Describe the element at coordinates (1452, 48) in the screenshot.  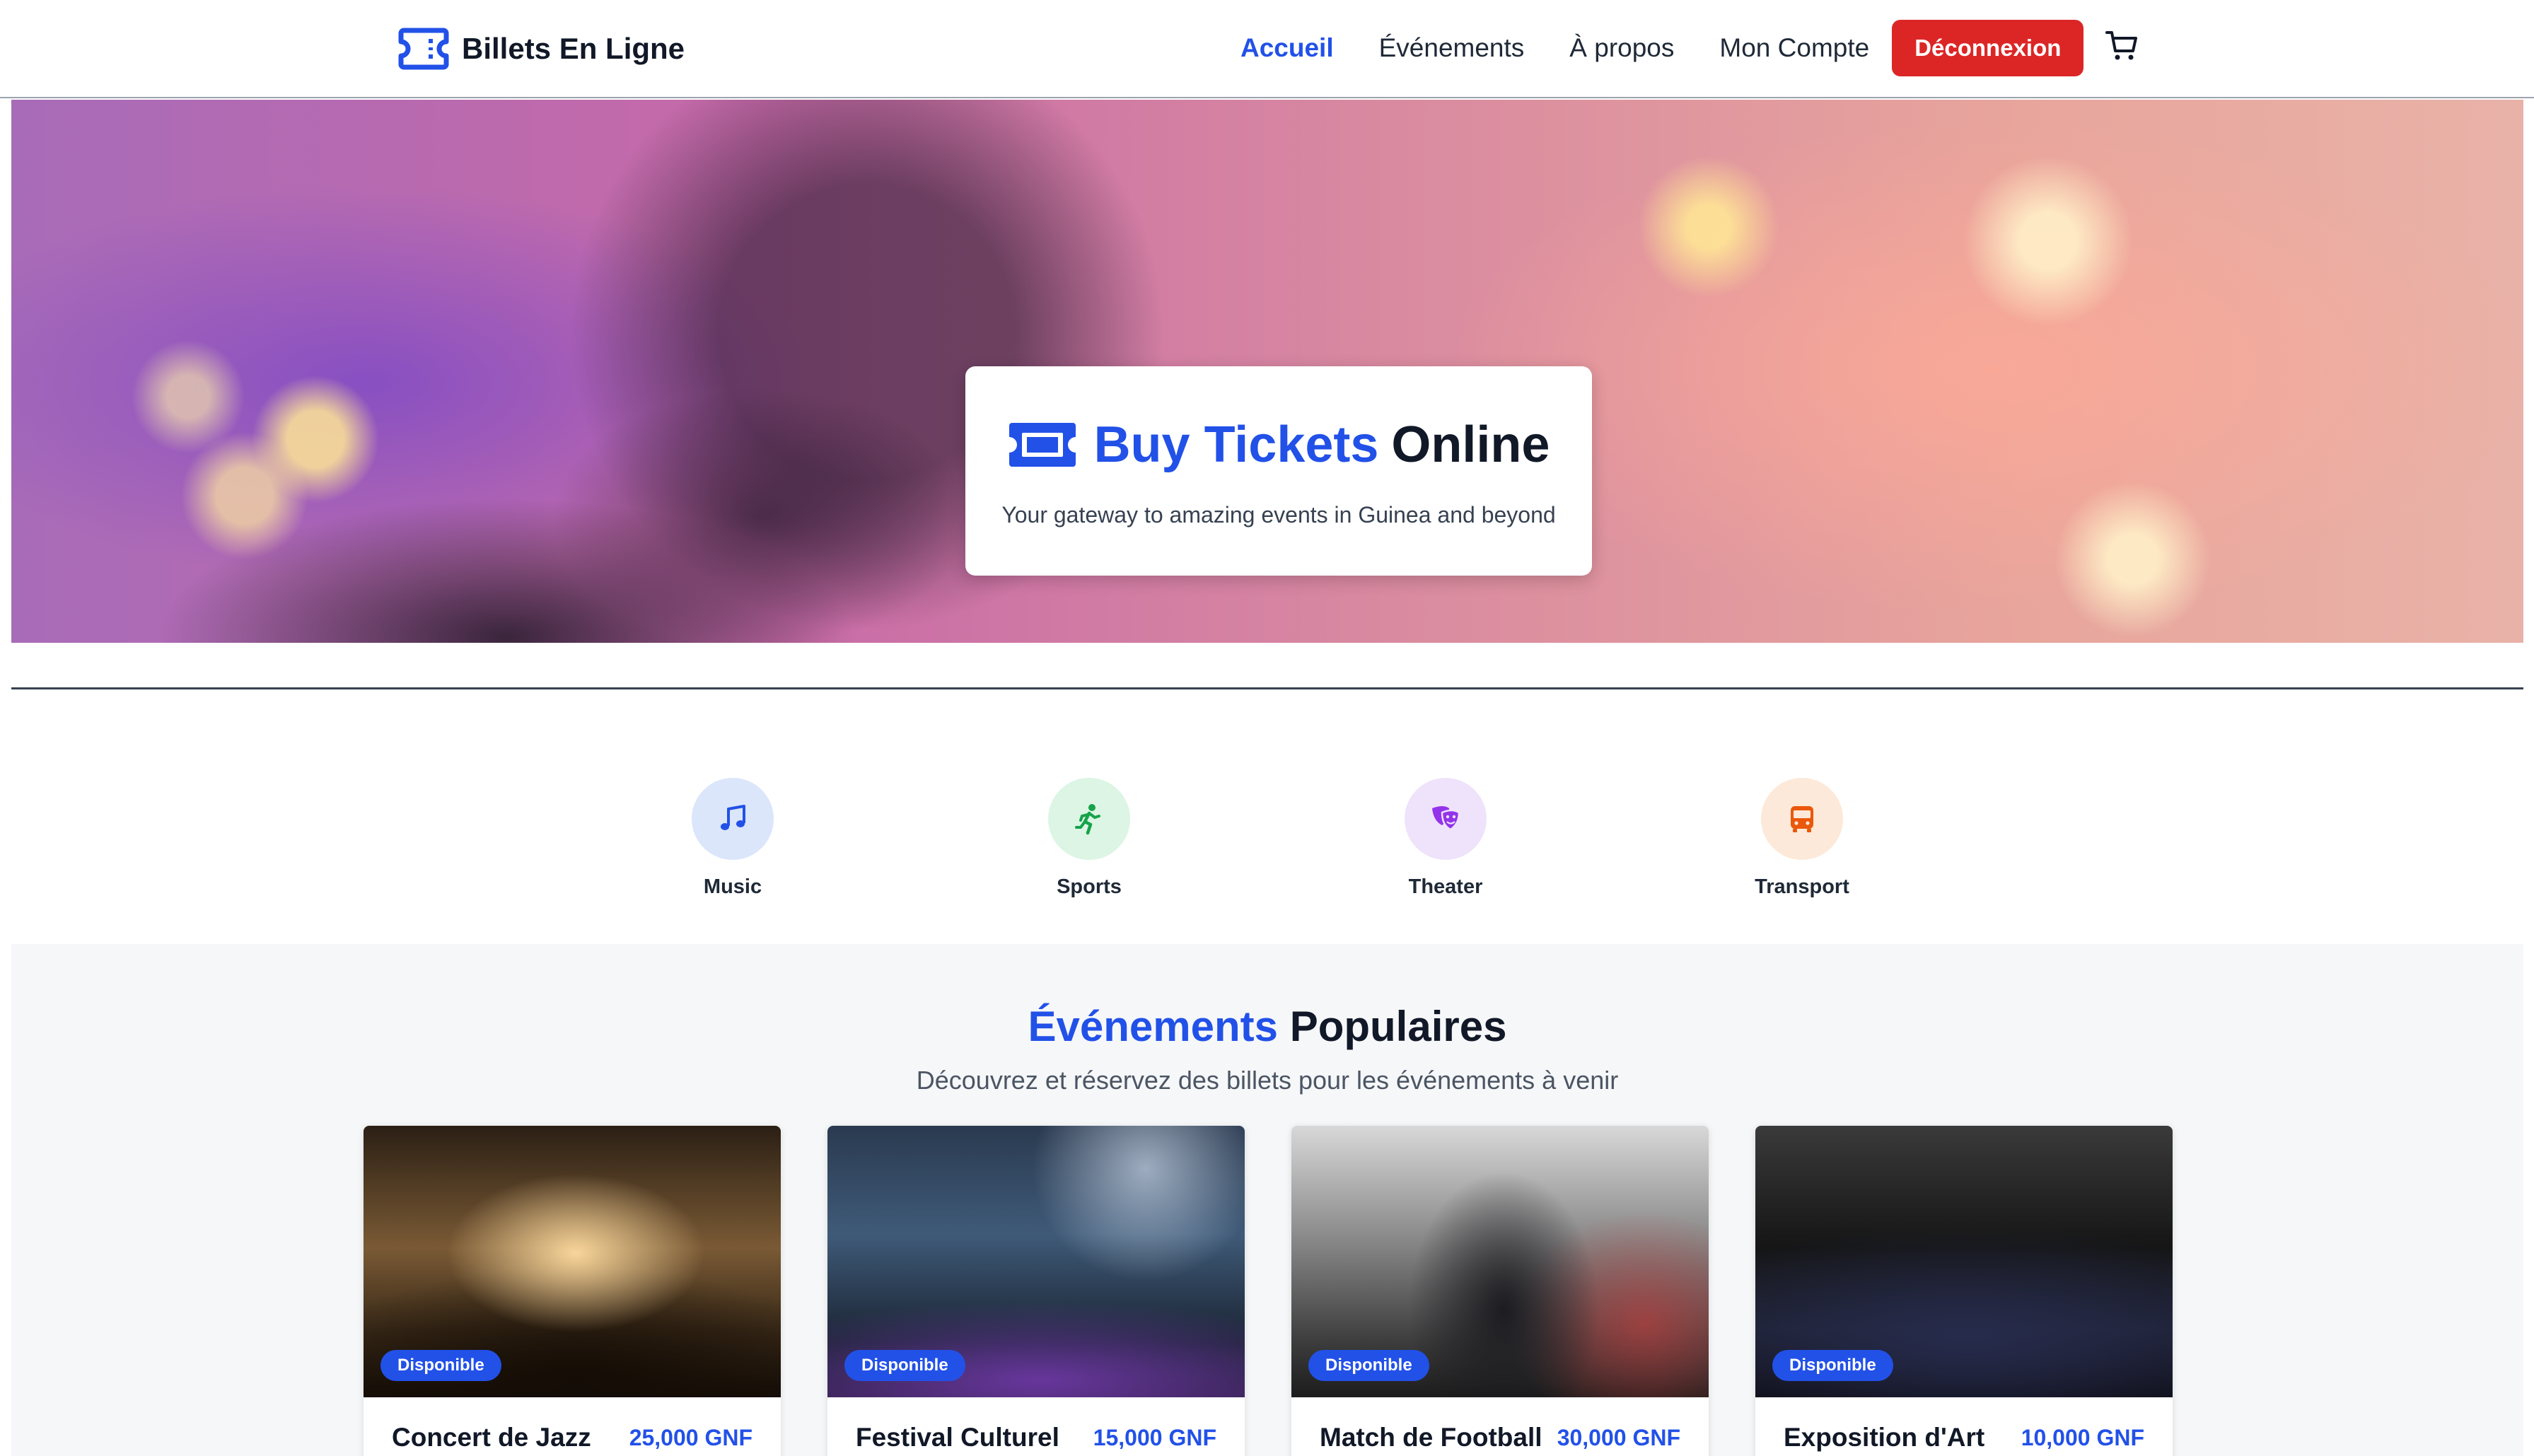
I see `nav-link-evenements: Événements` at that location.